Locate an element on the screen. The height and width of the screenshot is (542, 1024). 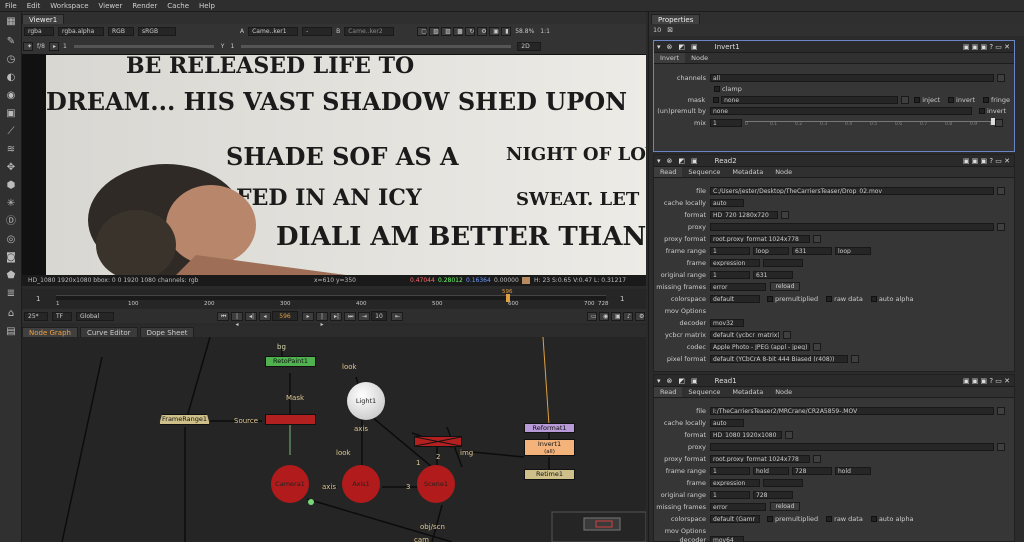
draw-icon: ⟋ is located at coordinates (11, 132).